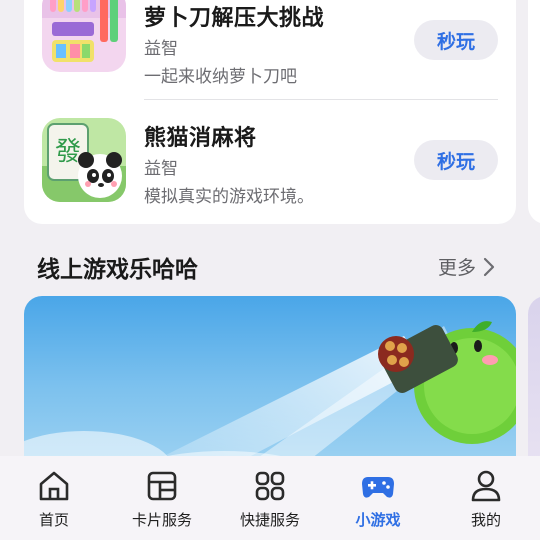 The height and width of the screenshot is (540, 540). What do you see at coordinates (270, 486) in the screenshot?
I see `grid-icon` at bounding box center [270, 486].